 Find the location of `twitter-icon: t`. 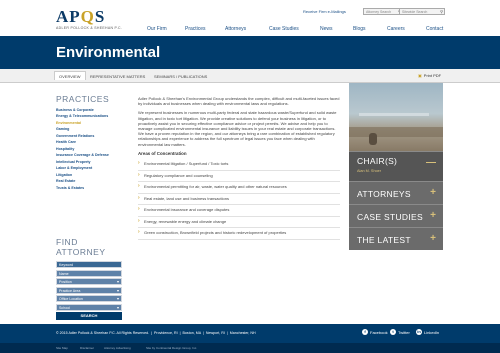

twitter-icon: t is located at coordinates (393, 332).